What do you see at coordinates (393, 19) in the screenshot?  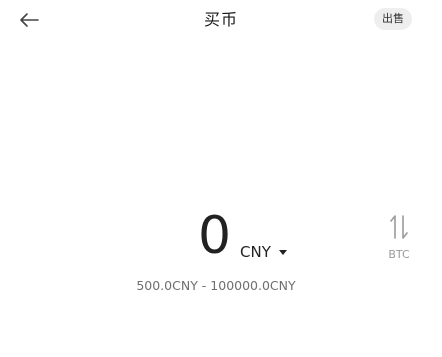 I see `sell-button: 出售` at bounding box center [393, 19].